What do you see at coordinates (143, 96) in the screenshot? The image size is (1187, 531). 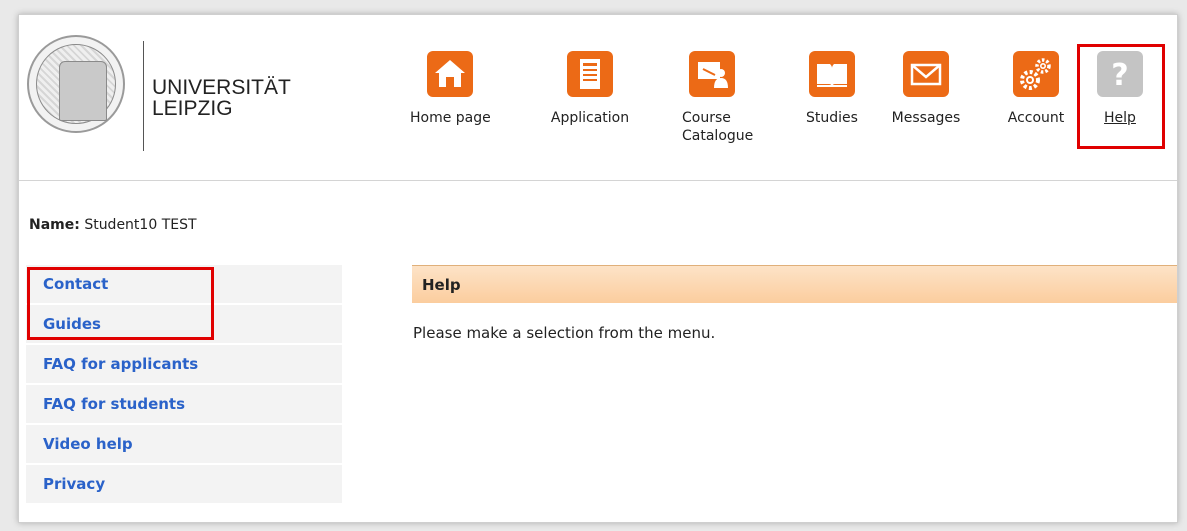 I see `logo-divider` at bounding box center [143, 96].